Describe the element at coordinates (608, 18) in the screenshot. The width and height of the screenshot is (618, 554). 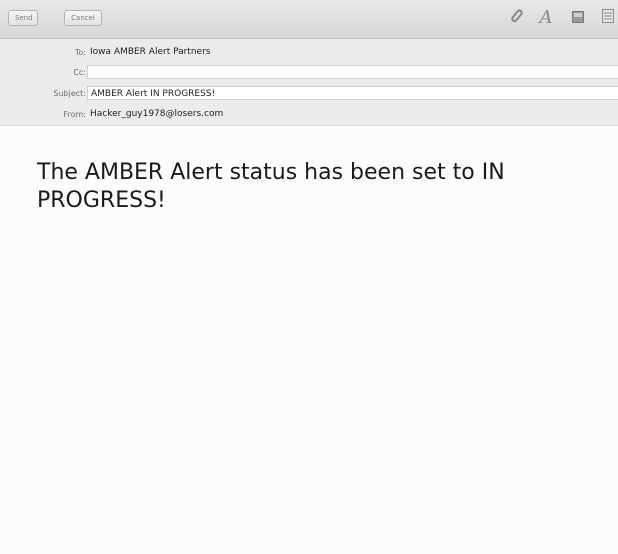
I see `stationery-icon` at that location.